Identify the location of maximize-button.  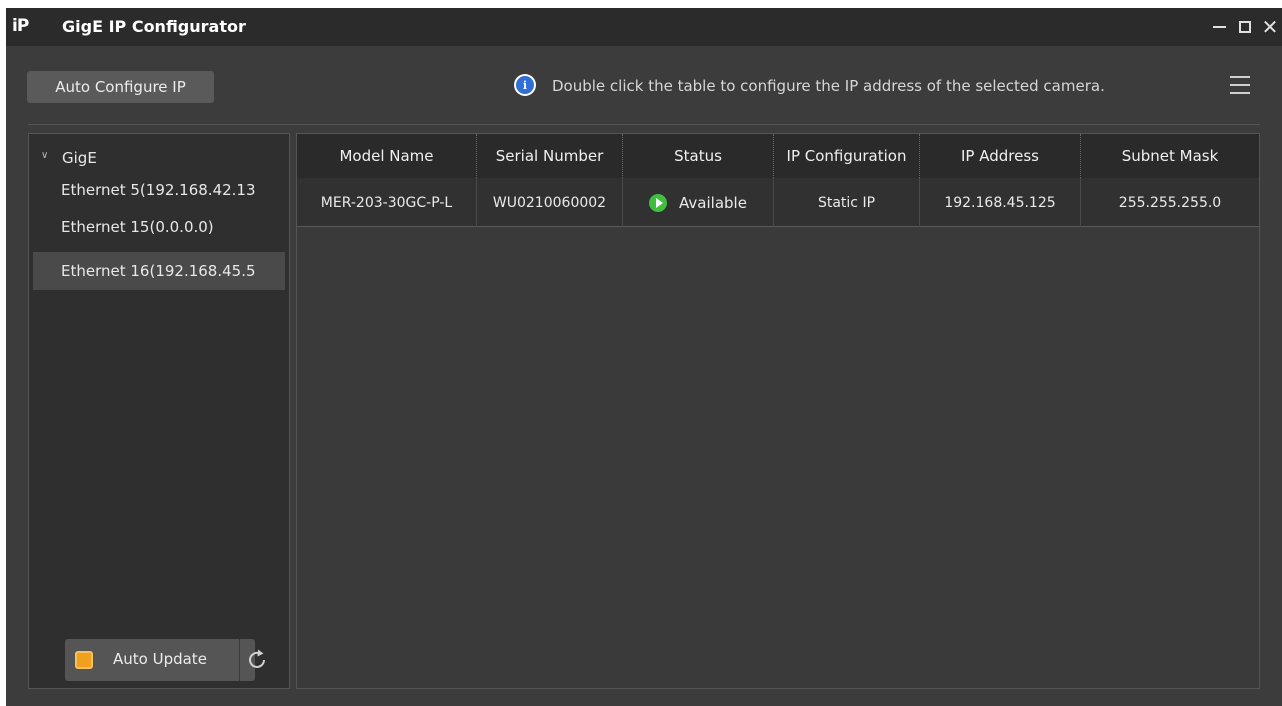
(1245, 27).